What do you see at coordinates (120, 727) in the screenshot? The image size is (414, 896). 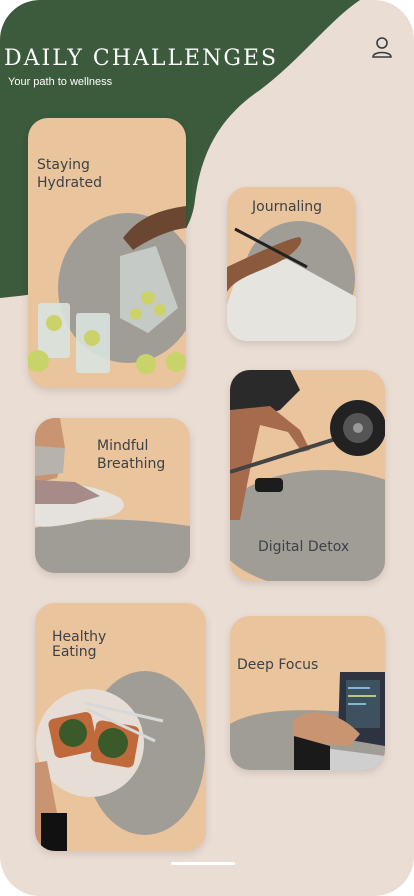 I see `challenge-card-healthy-eating: Healthy Eating` at bounding box center [120, 727].